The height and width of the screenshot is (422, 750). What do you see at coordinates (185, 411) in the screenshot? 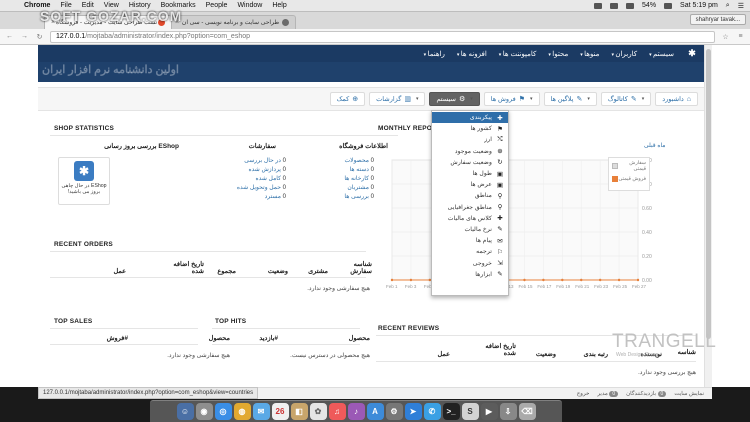
I see `finder-icon: ☺` at bounding box center [185, 411].